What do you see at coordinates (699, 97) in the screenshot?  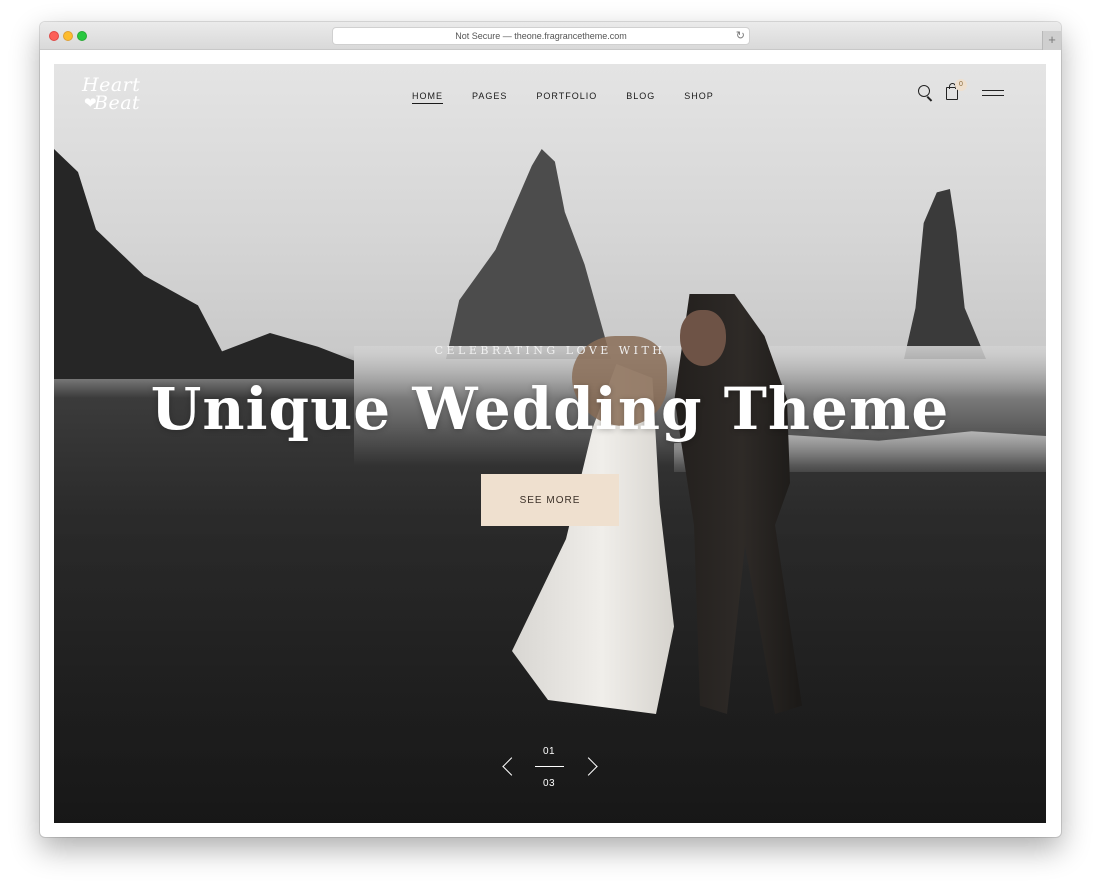 I see `nav-item-shop: SHOP` at bounding box center [699, 97].